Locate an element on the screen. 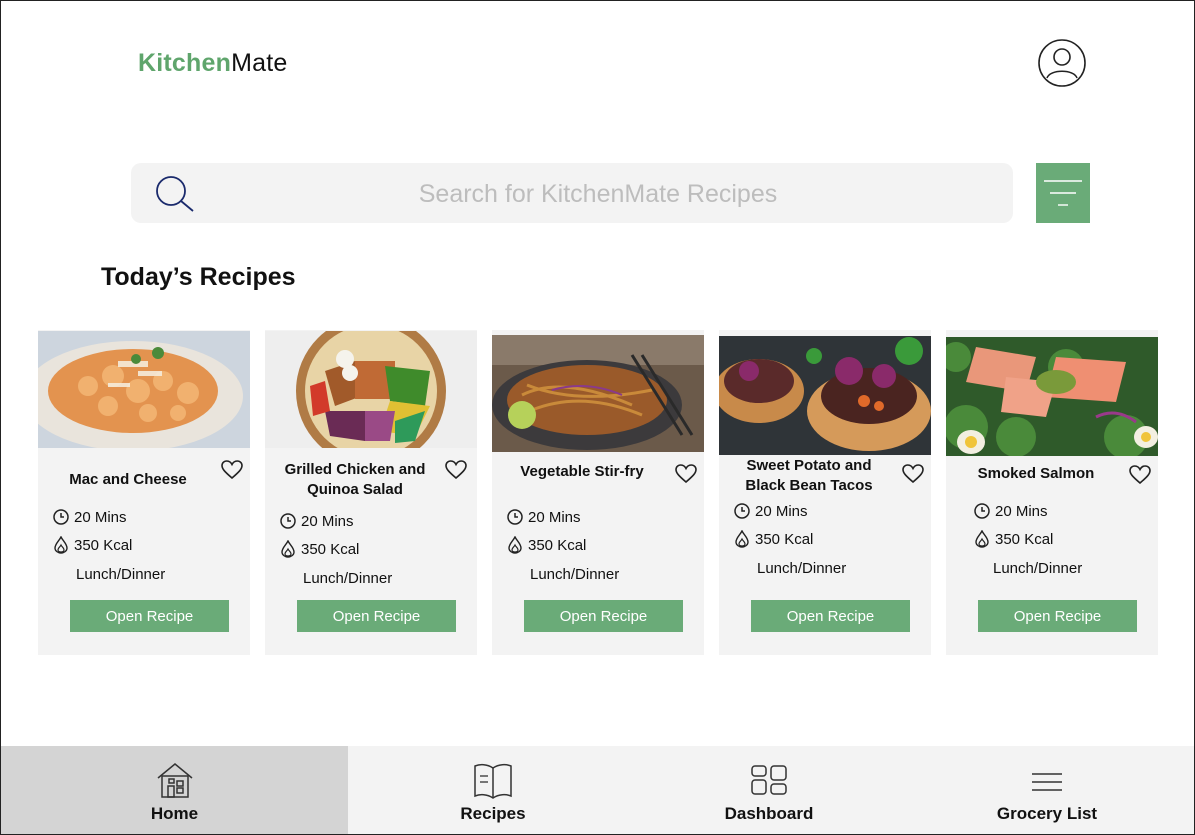 The image size is (1195, 835). brand-rest: Mate is located at coordinates (259, 63).